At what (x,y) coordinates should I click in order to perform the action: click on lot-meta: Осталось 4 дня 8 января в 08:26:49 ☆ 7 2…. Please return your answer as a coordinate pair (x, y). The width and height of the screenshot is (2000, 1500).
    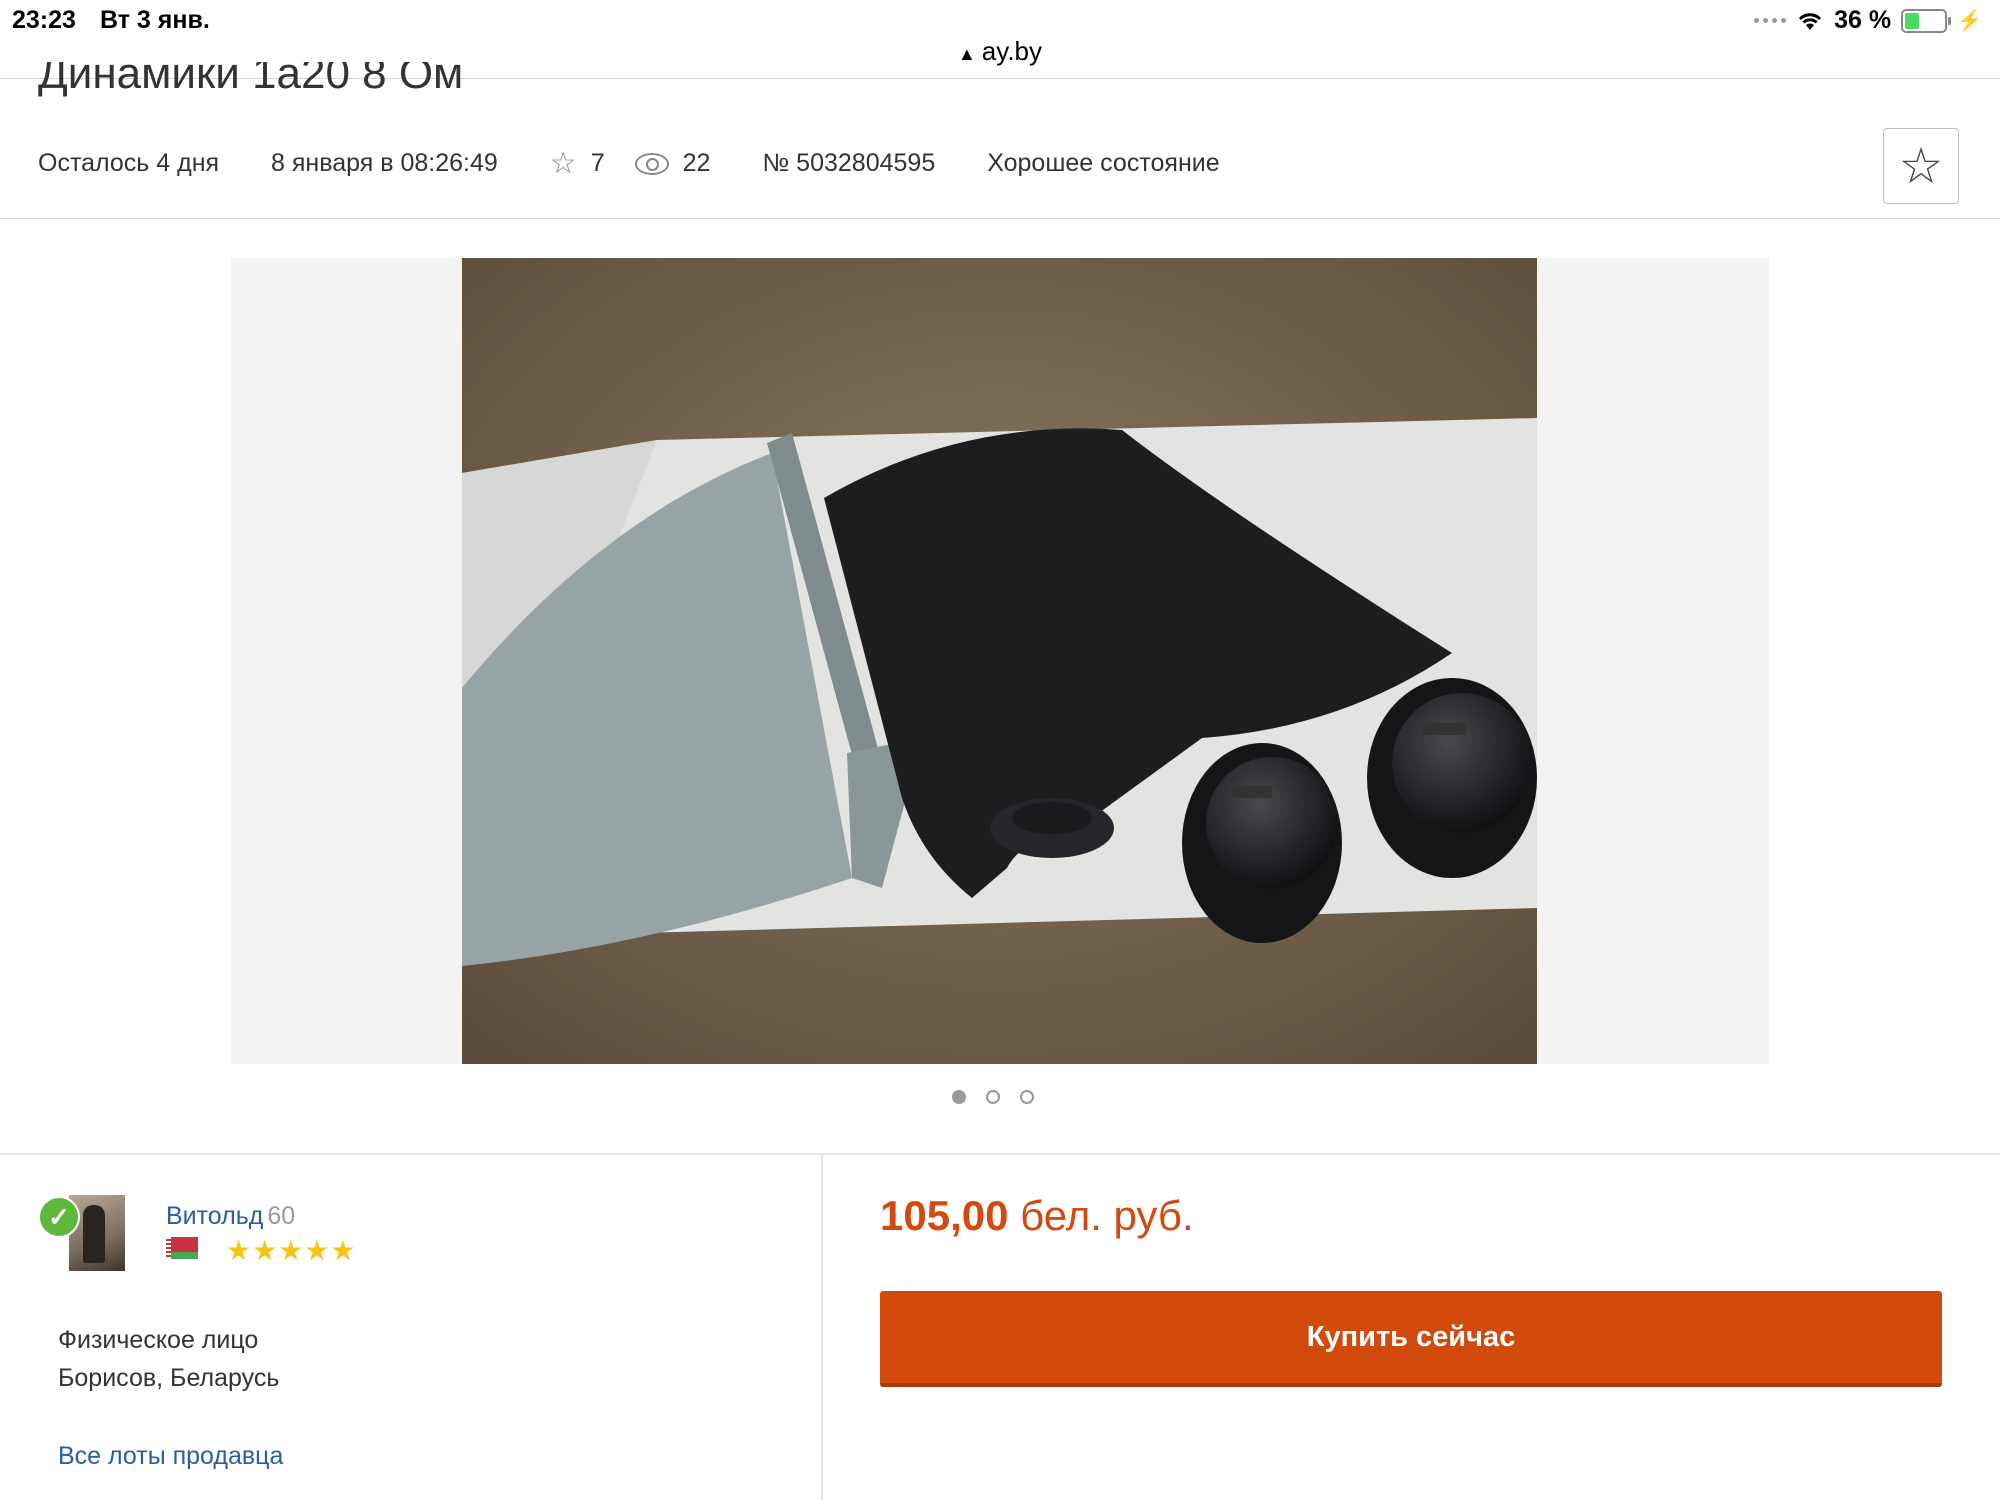
    Looking at the image, I should click on (655, 163).